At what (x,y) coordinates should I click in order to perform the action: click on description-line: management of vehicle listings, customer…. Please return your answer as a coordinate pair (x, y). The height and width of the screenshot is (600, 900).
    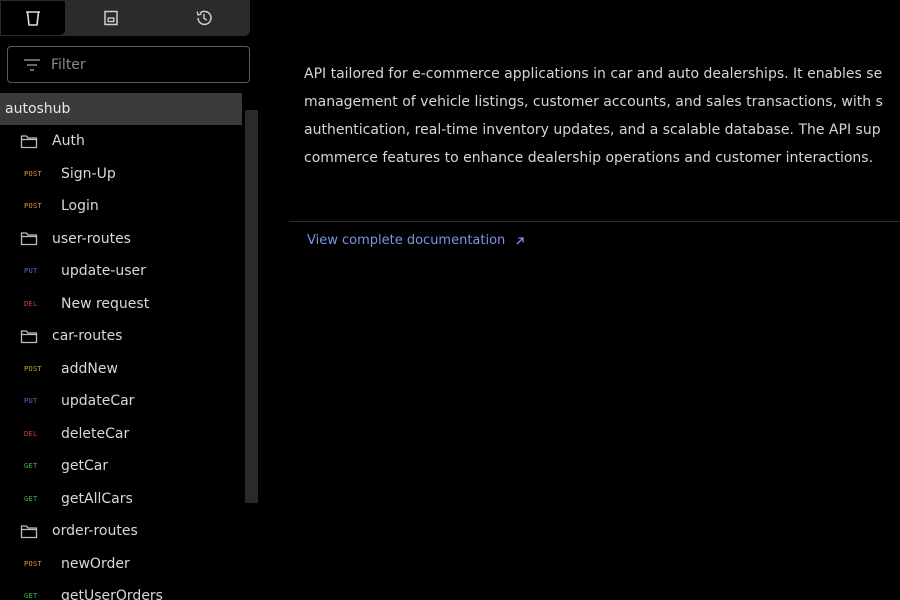
    Looking at the image, I should click on (593, 102).